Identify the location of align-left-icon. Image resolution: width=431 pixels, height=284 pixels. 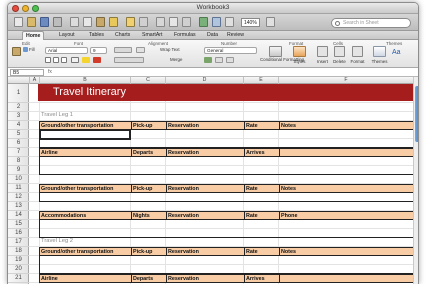
(129, 60).